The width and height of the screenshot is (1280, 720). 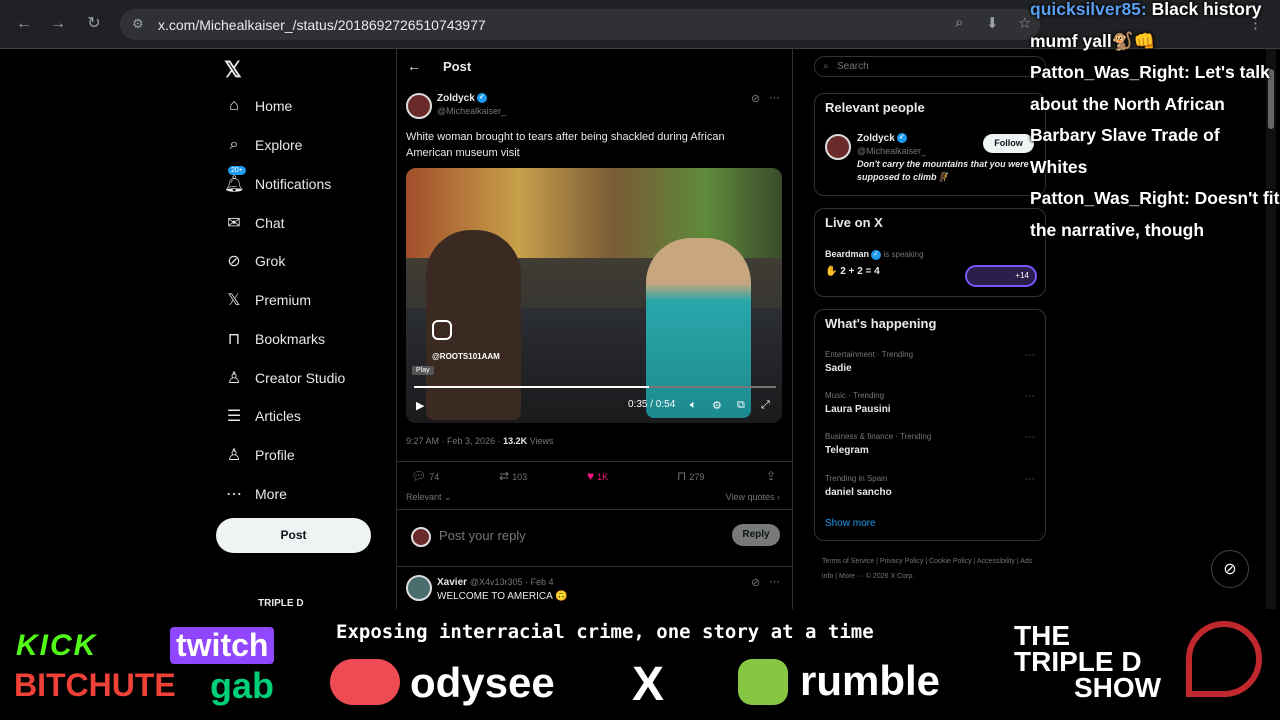 What do you see at coordinates (456, 98) in the screenshot?
I see `author-name: Zoldyck` at bounding box center [456, 98].